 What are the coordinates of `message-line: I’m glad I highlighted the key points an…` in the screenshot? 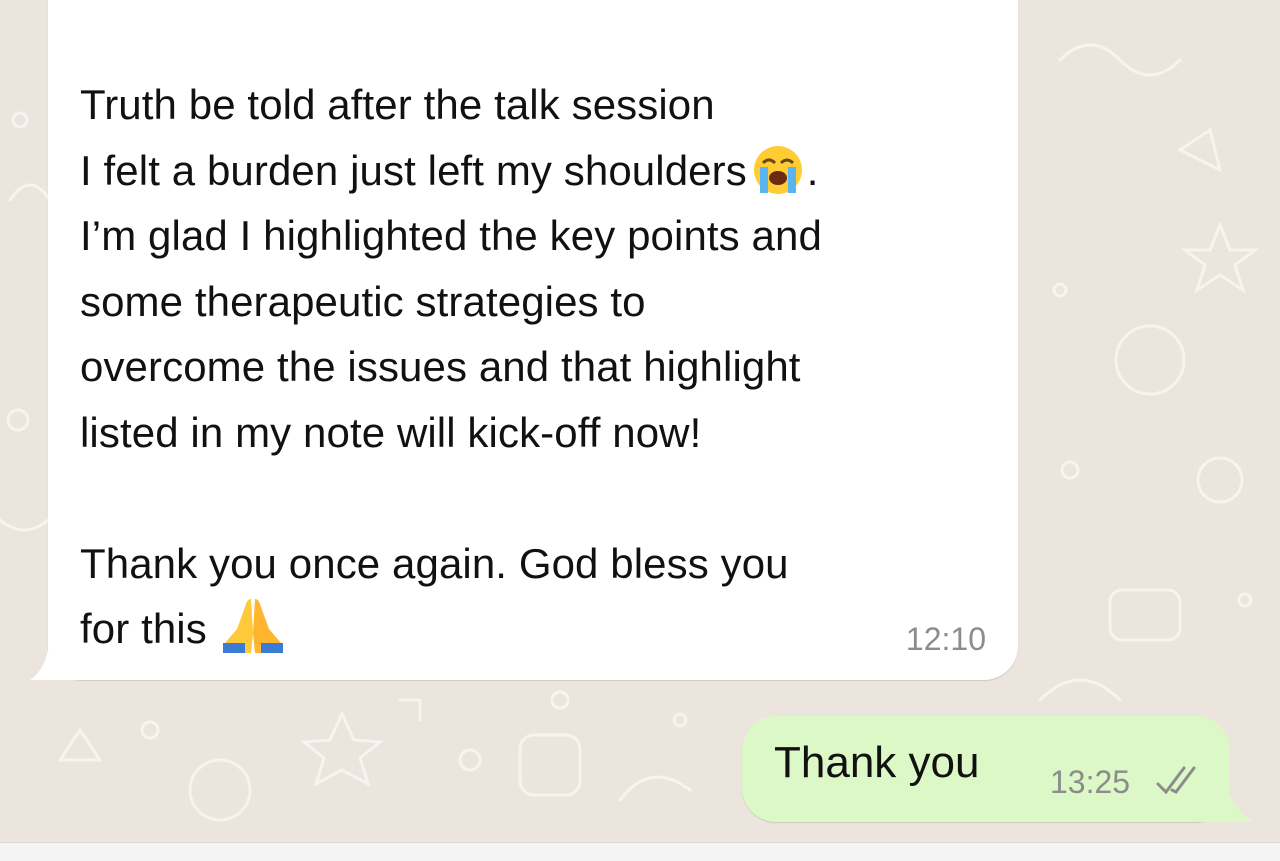 It's located at (451, 235).